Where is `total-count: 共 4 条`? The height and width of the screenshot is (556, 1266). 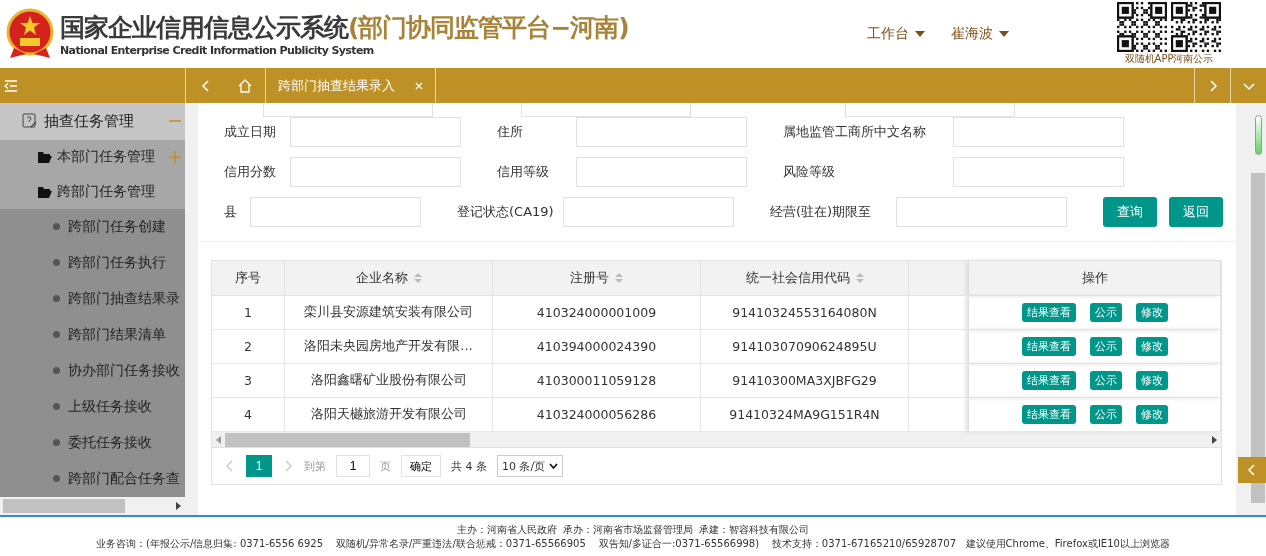 total-count: 共 4 条 is located at coordinates (469, 466).